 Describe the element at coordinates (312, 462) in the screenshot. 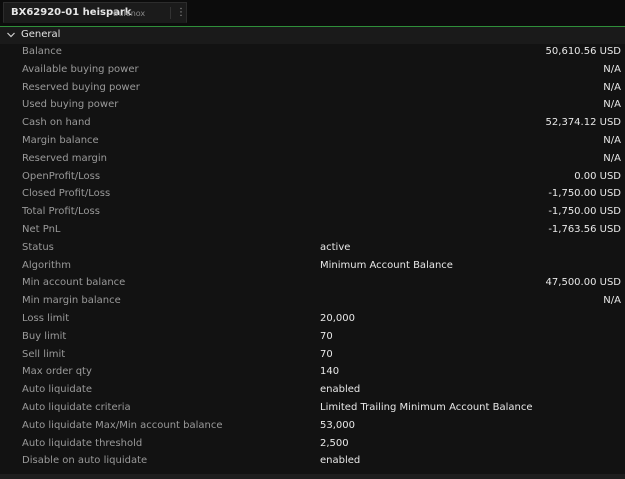

I see `property-row: Disable on auto liquidate enabled` at that location.